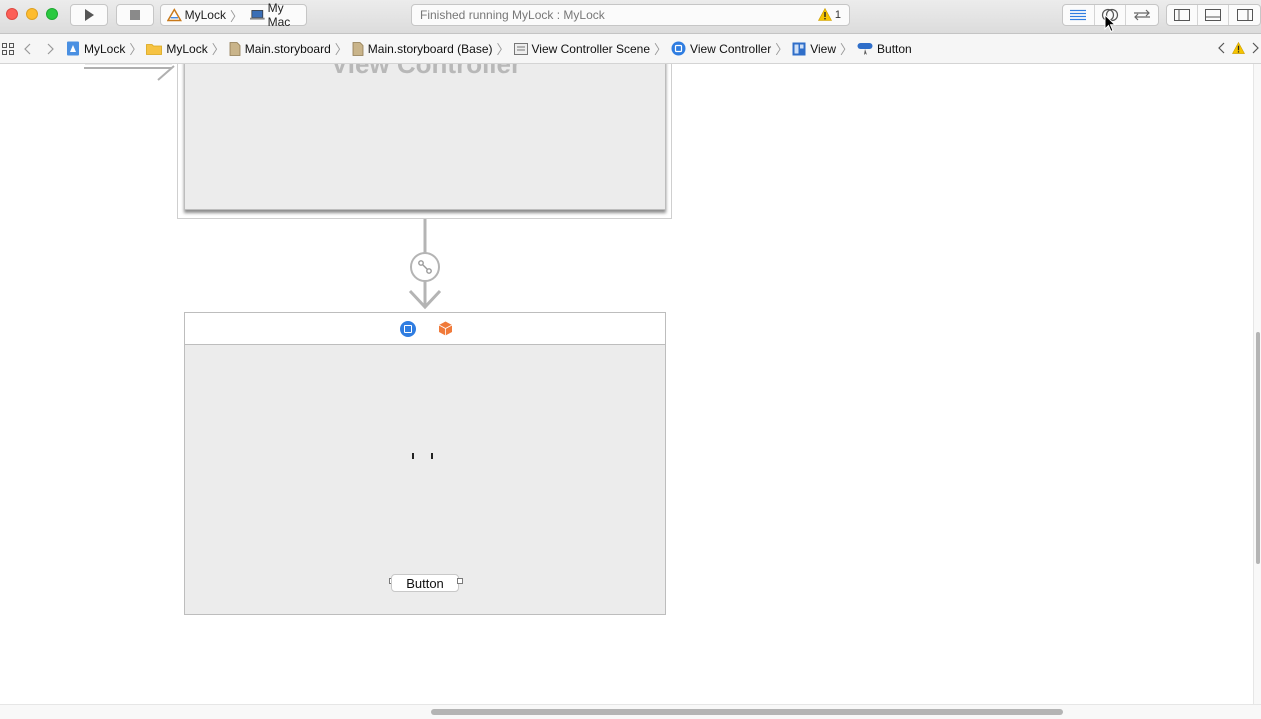  Describe the element at coordinates (799, 48) in the screenshot. I see `view-icon` at that location.